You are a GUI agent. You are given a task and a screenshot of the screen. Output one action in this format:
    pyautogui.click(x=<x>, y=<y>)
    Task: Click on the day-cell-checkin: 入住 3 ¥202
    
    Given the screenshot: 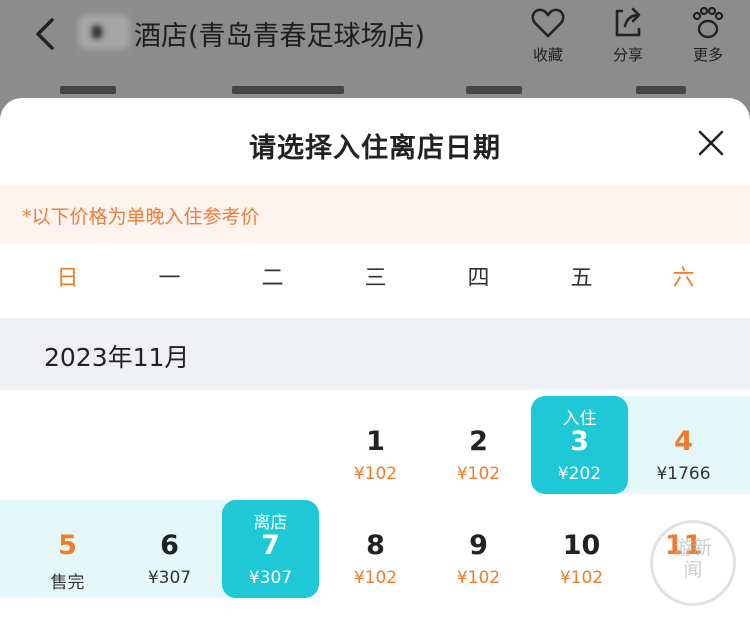 What is the action you would take?
    pyautogui.click(x=579, y=446)
    